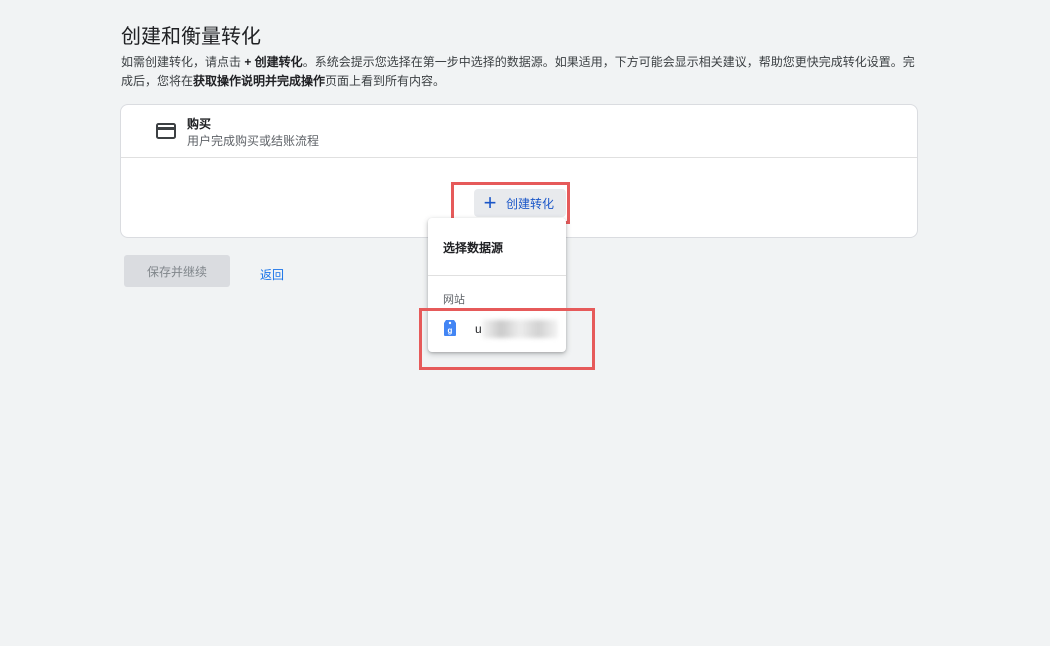  Describe the element at coordinates (183, 62) in the screenshot. I see `description-text-1: 如需创建转化，请点击` at that location.